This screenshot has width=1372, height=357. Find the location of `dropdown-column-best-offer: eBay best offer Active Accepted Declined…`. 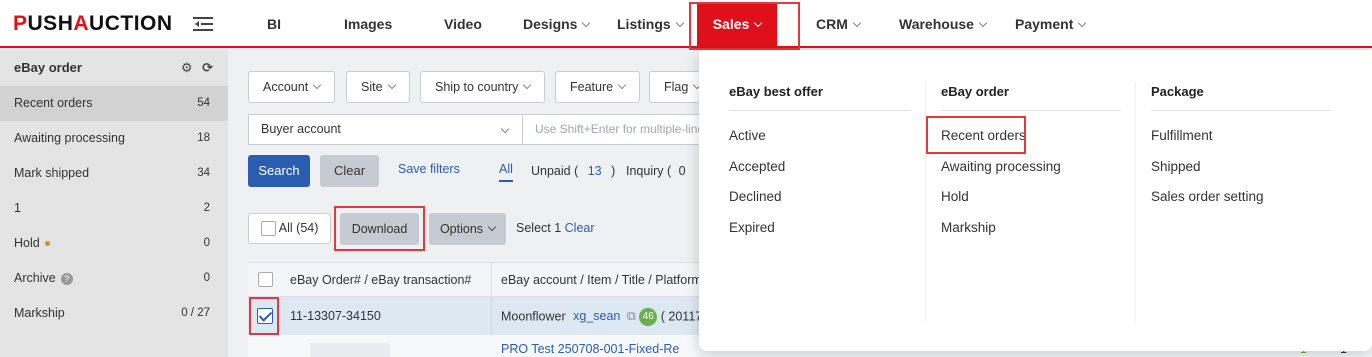

dropdown-column-best-offer: eBay best offer Active Accepted Declined… is located at coordinates (820, 186).